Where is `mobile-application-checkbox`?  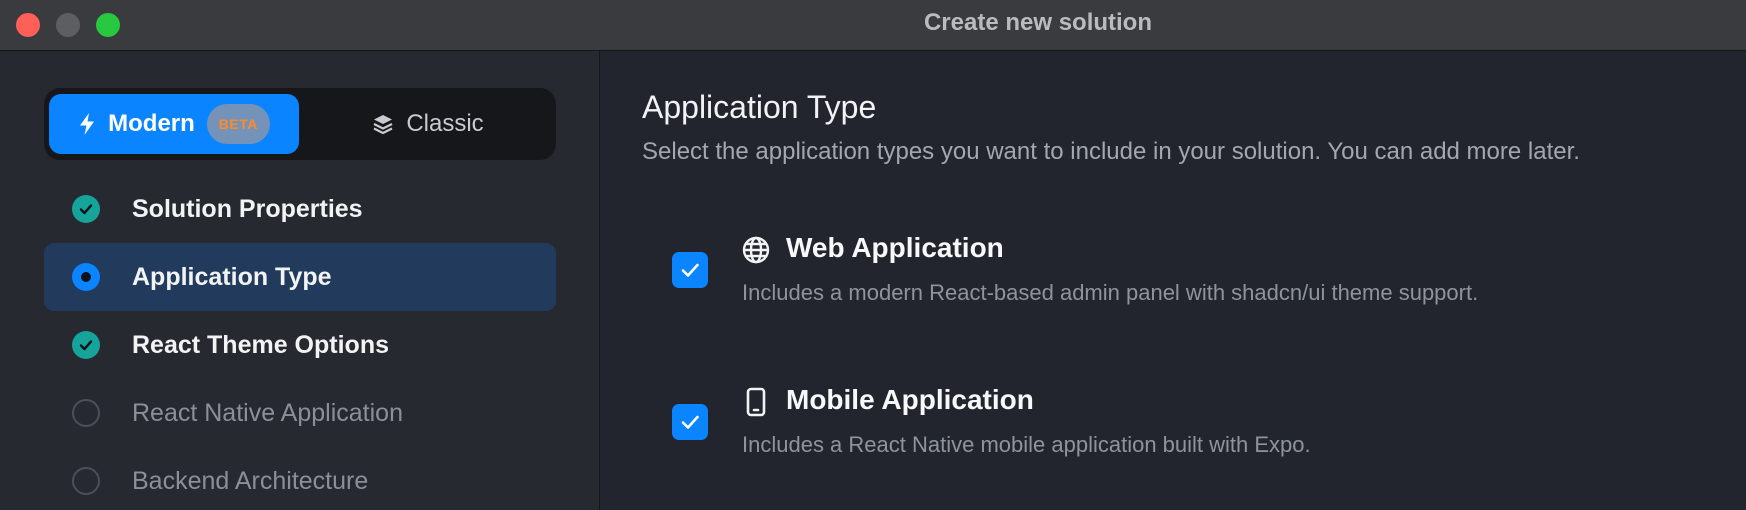 mobile-application-checkbox is located at coordinates (690, 422).